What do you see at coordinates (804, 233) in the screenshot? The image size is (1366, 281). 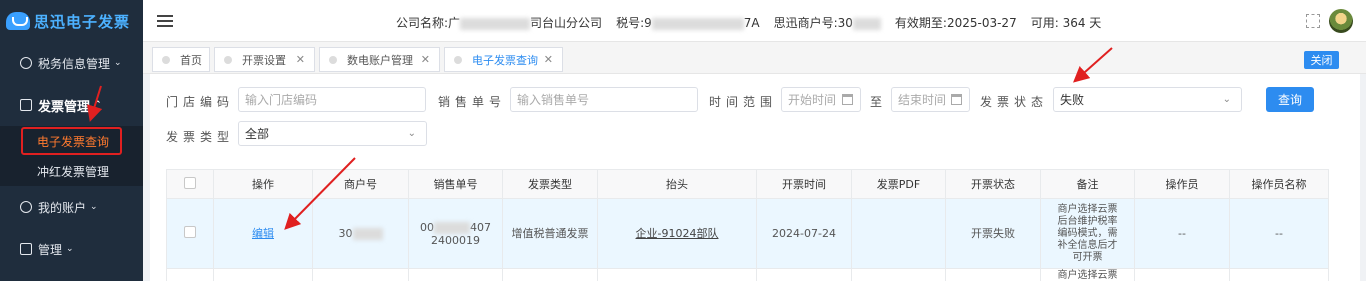 I see `issue-time-cell: 2024-07-24` at bounding box center [804, 233].